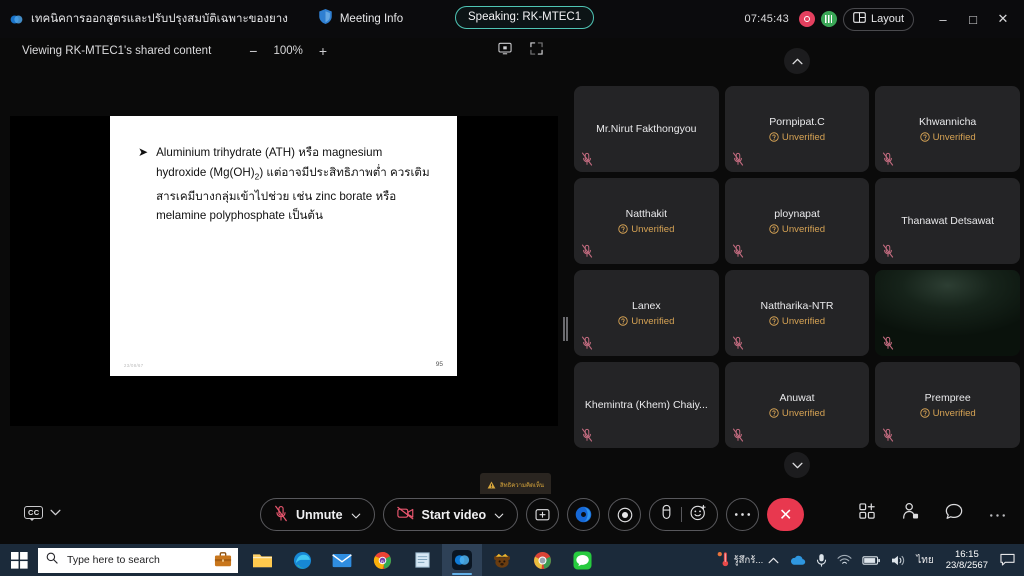 This screenshot has height=576, width=1024. I want to click on scroll-down-button, so click(797, 465).